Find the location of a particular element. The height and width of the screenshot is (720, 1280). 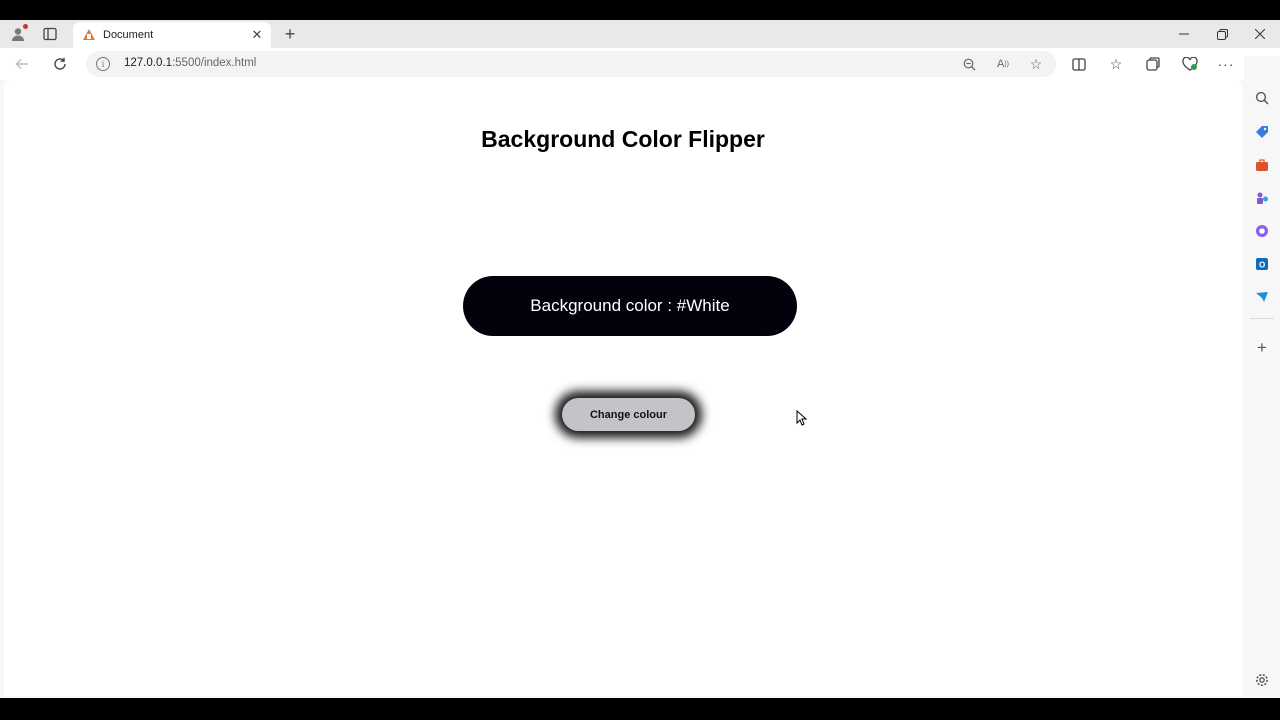

shopping-tag-icon is located at coordinates (1262, 132).